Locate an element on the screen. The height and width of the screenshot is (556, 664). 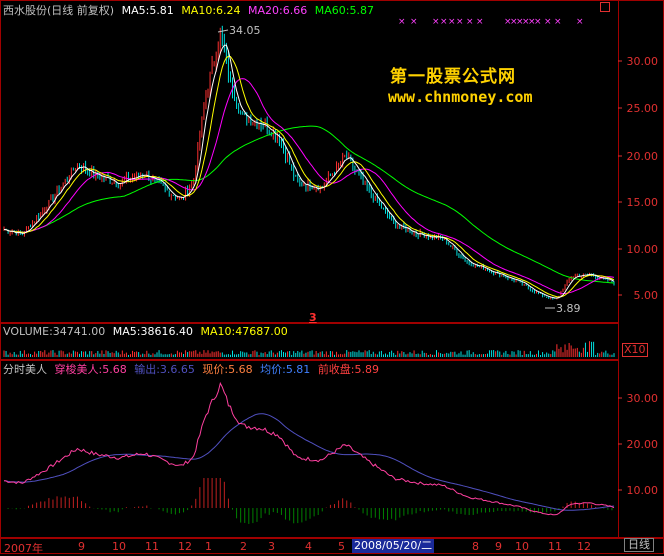
volume-value: VOLUME:34741.00 is located at coordinates (54, 331).